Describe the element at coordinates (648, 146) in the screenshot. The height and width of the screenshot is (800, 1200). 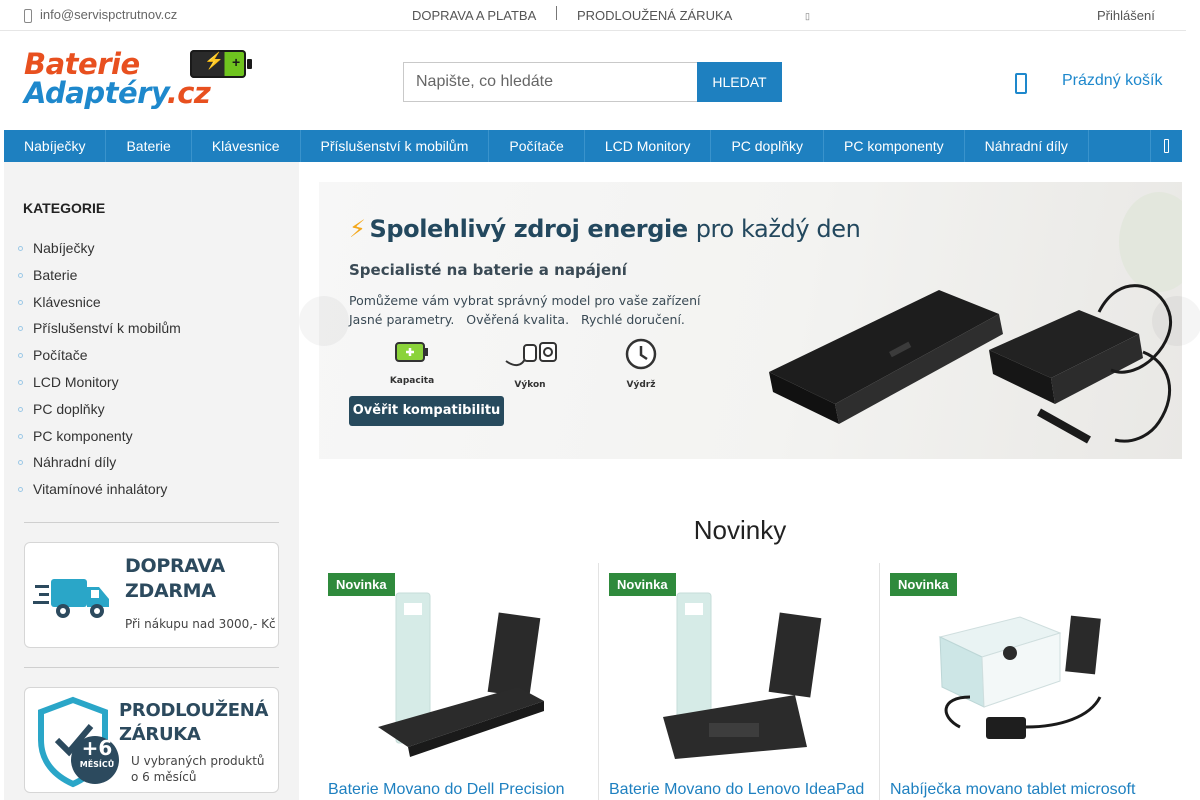
I see `nav-item-lcd-monitors: LCD Monitory` at that location.